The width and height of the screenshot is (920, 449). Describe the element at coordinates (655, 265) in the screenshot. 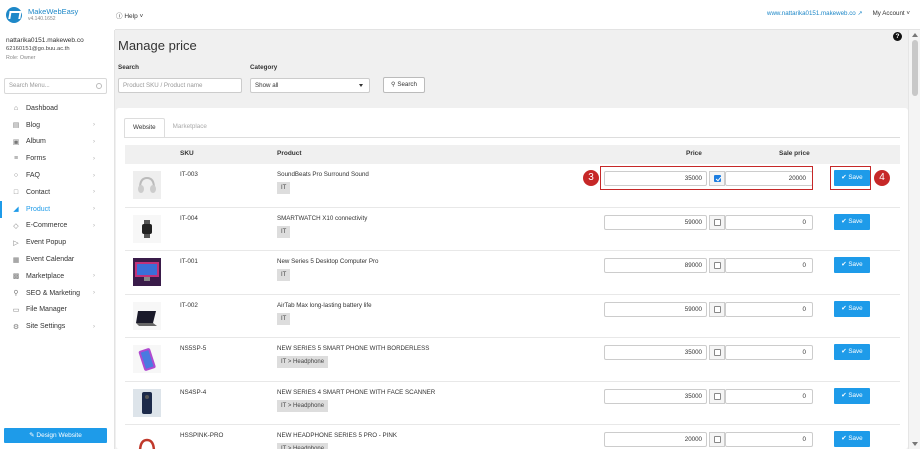

I see `price-input: 89000` at that location.